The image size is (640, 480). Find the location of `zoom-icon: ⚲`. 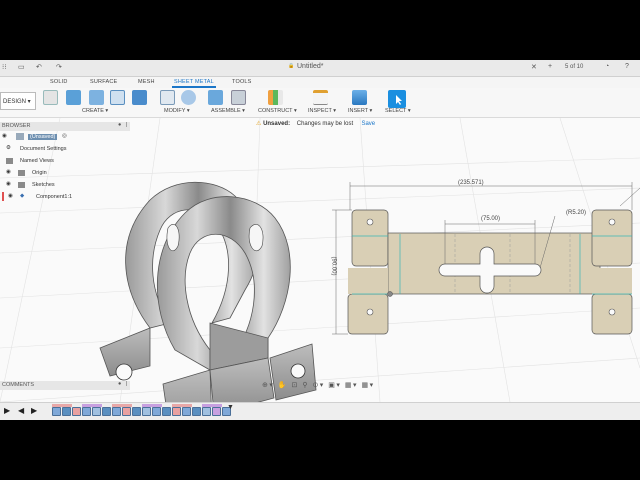

zoom-icon: ⚲ is located at coordinates (305, 385).